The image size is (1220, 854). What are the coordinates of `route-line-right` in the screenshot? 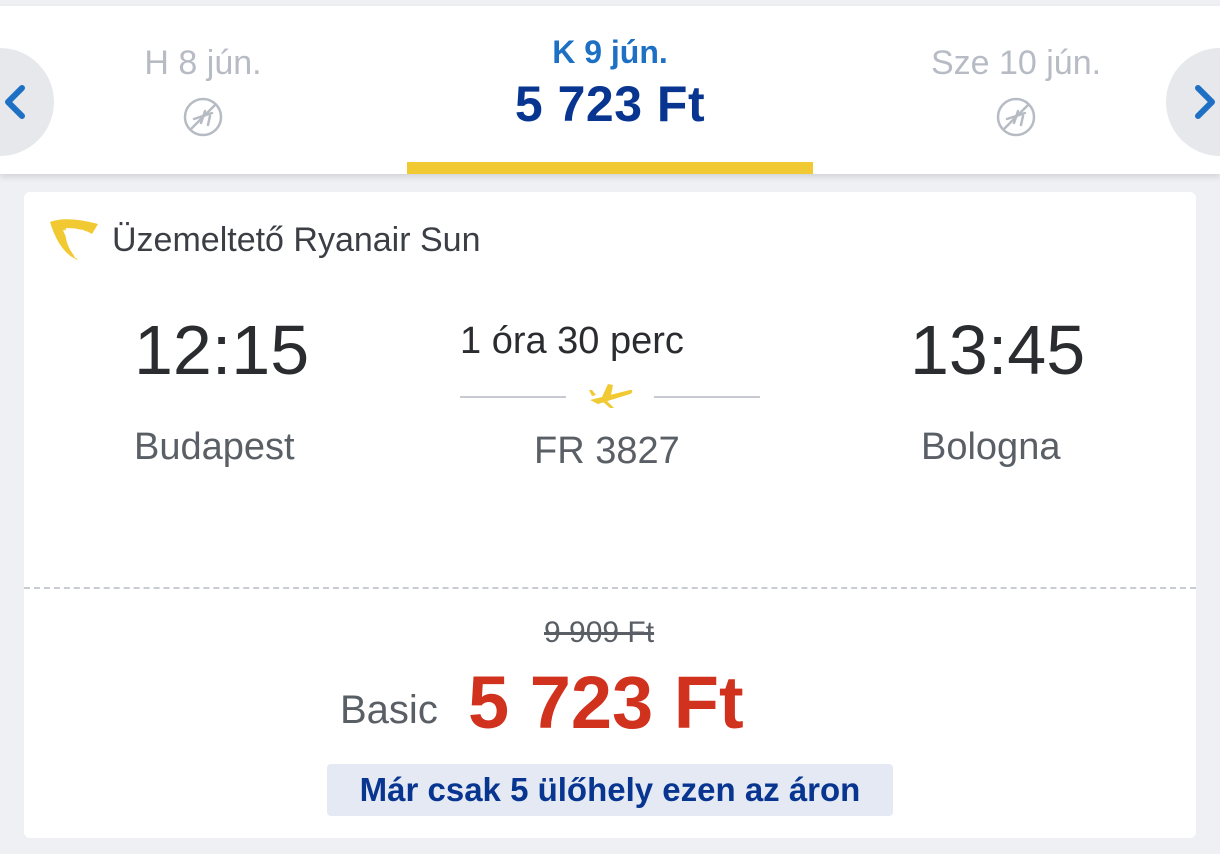 It's located at (707, 397).